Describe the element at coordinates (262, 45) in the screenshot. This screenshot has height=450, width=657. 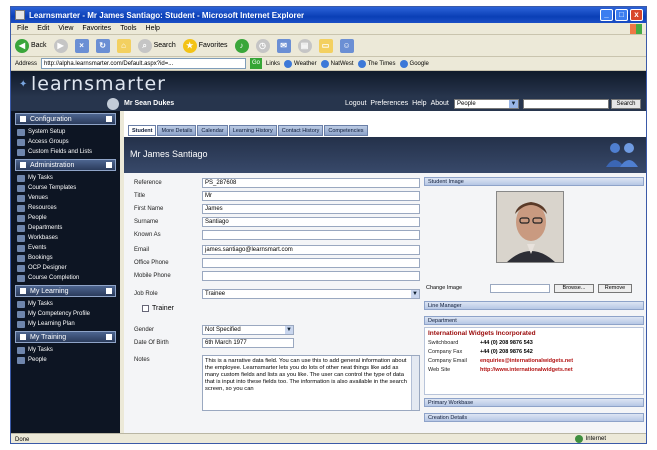
I see `history-icon: ◷` at that location.